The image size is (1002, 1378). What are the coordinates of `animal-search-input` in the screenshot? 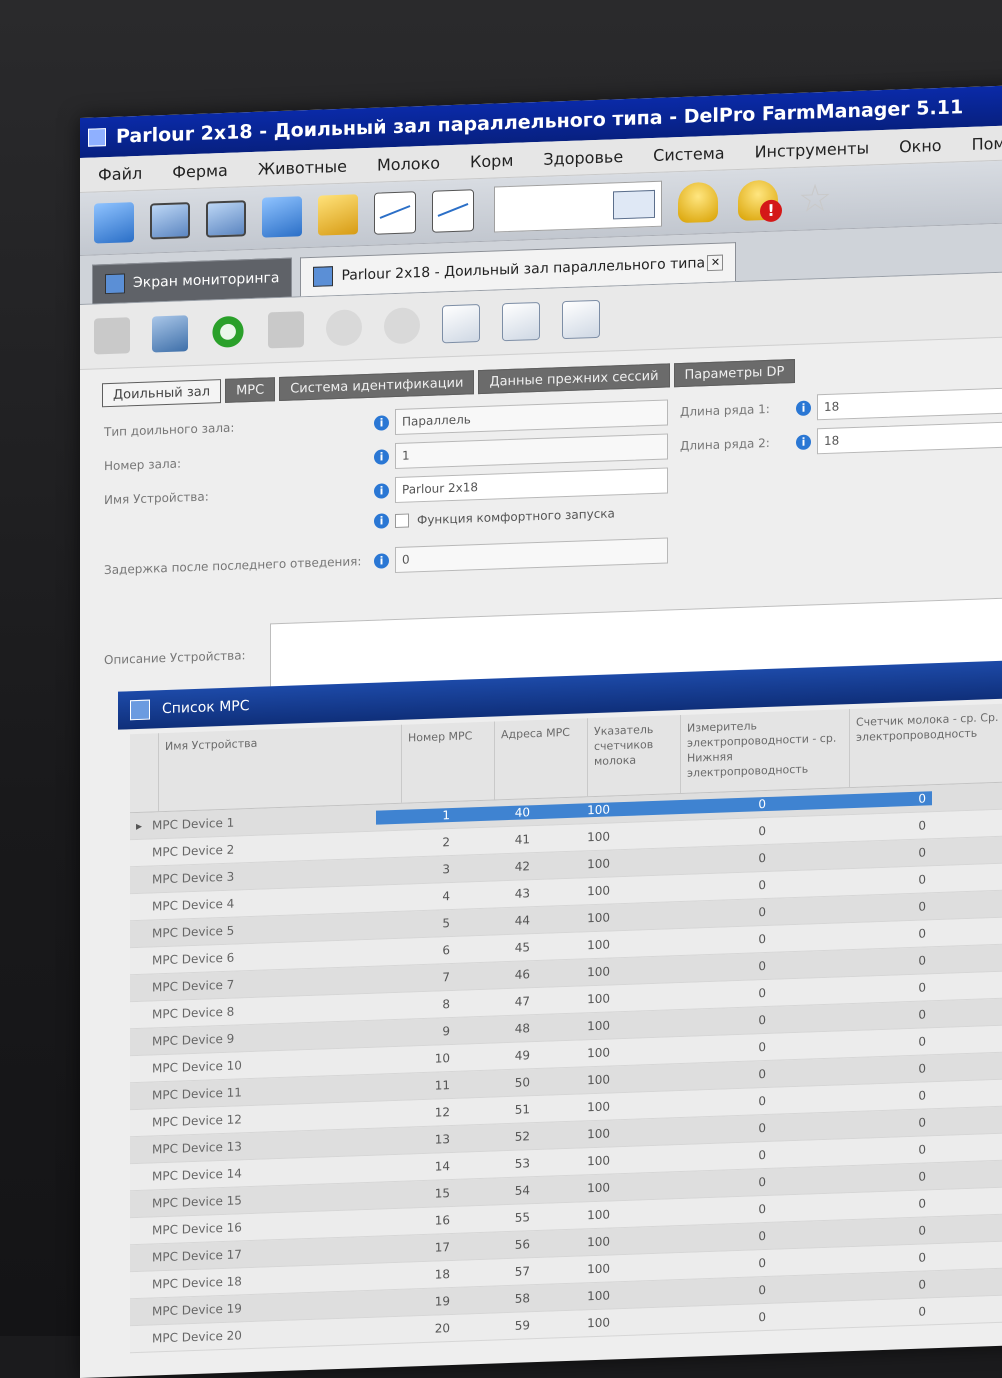 It's located at (578, 206).